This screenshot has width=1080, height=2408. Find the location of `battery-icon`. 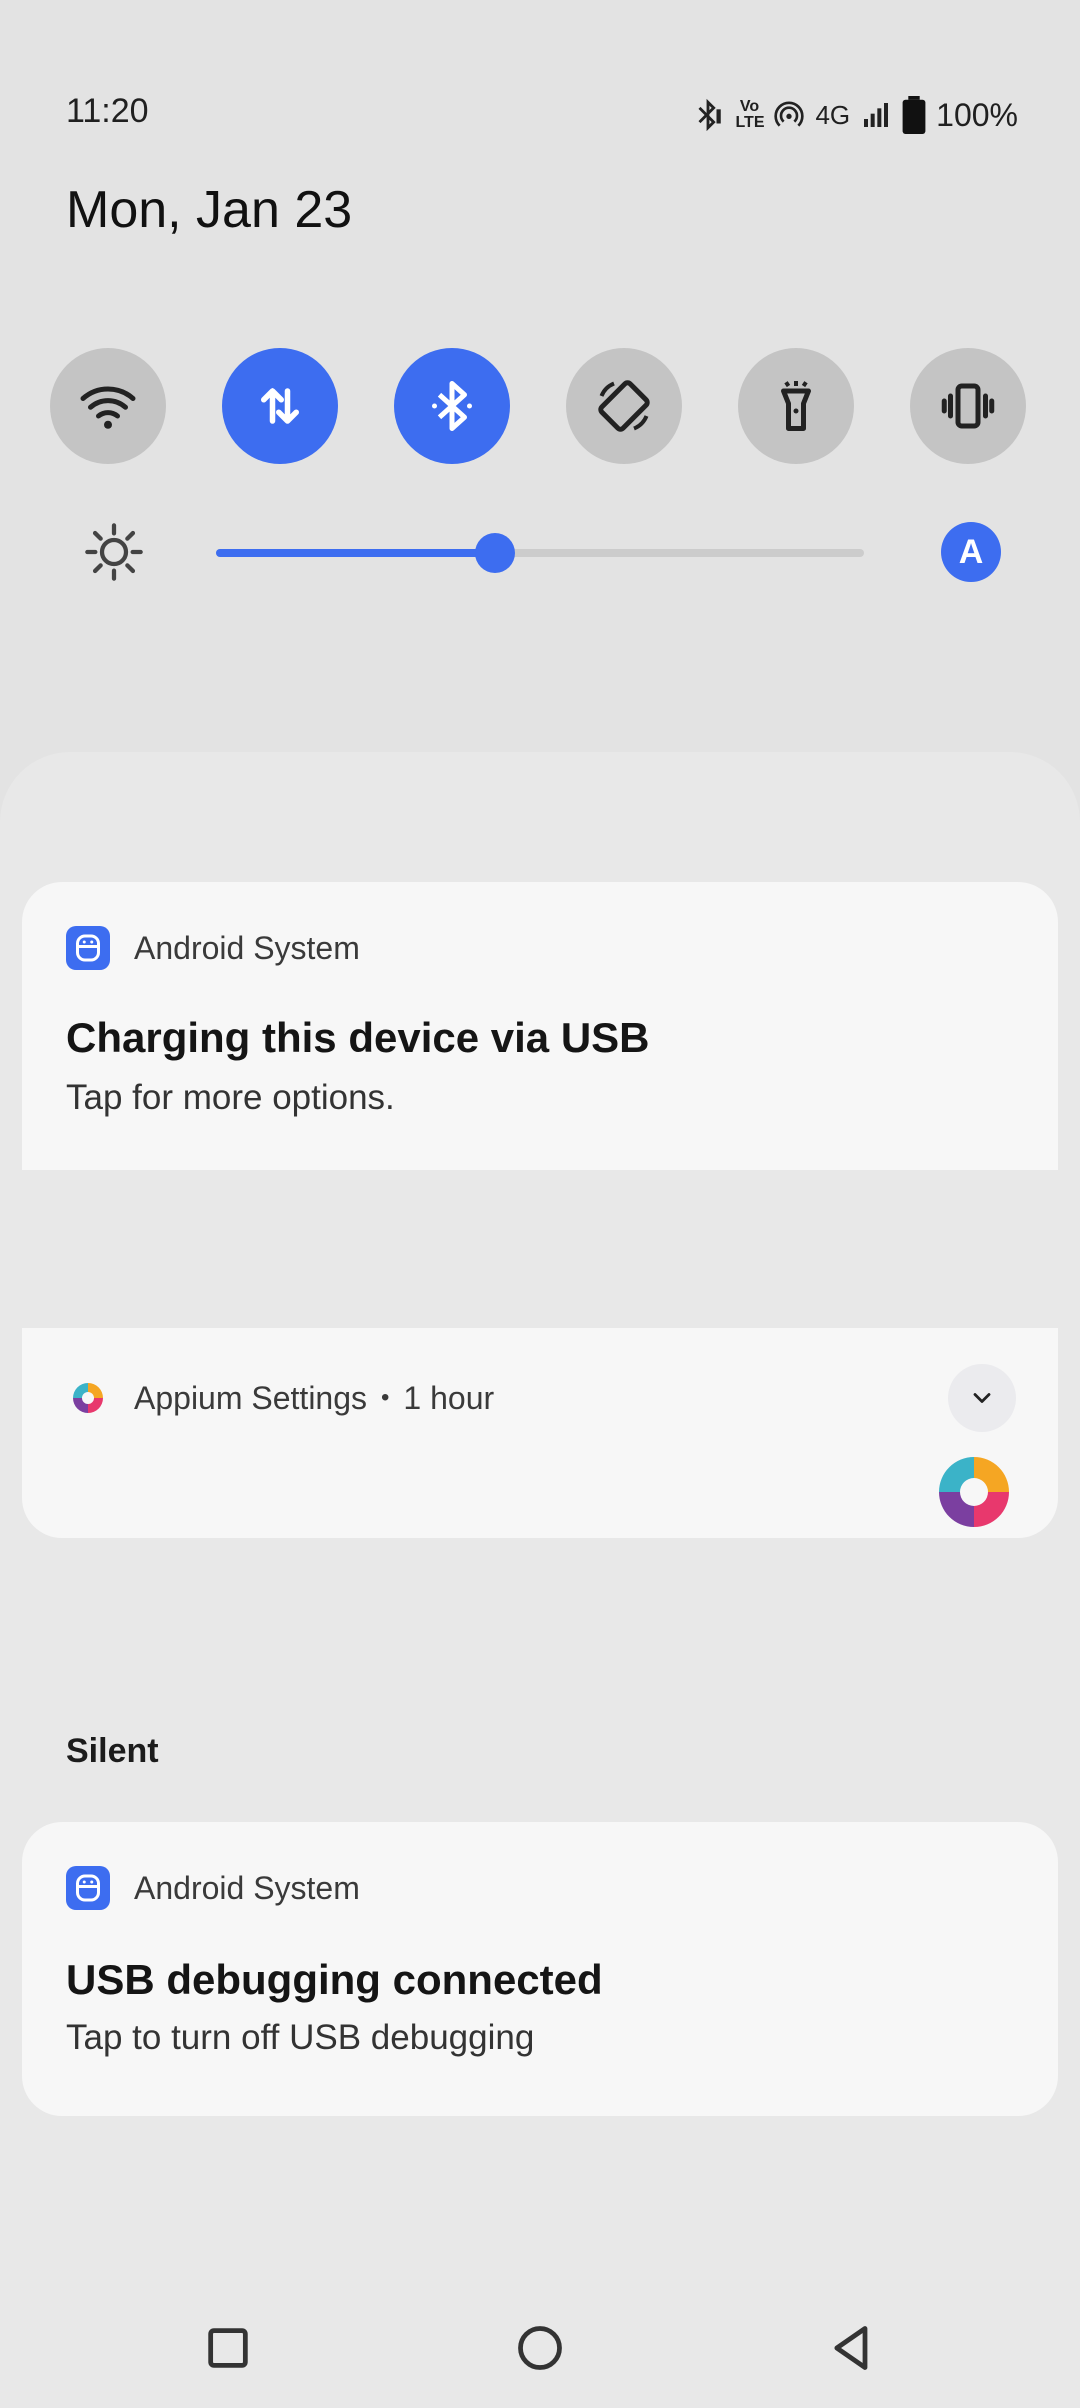

battery-icon is located at coordinates (914, 115).